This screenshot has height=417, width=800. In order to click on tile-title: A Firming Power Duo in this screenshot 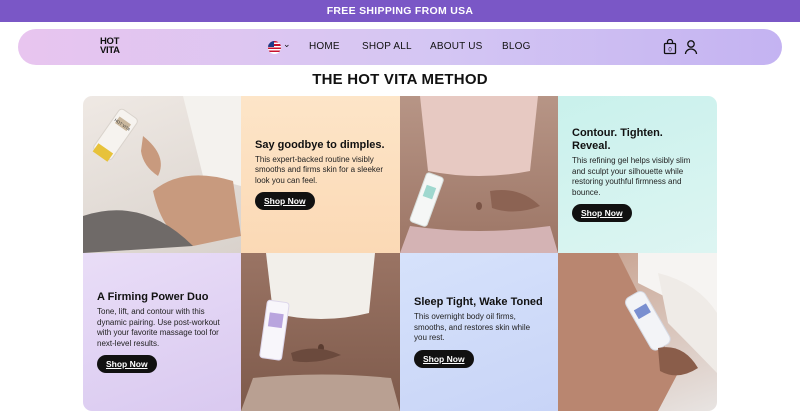, I will do `click(153, 297)`.